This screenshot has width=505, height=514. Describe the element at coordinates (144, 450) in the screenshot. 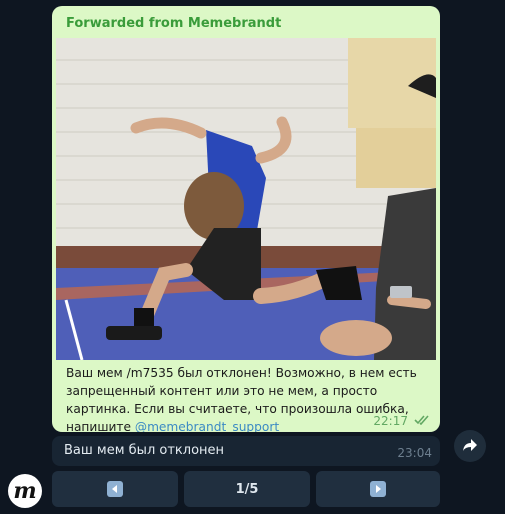

I see `bot-message-text: Ваш мем был отклонен` at that location.